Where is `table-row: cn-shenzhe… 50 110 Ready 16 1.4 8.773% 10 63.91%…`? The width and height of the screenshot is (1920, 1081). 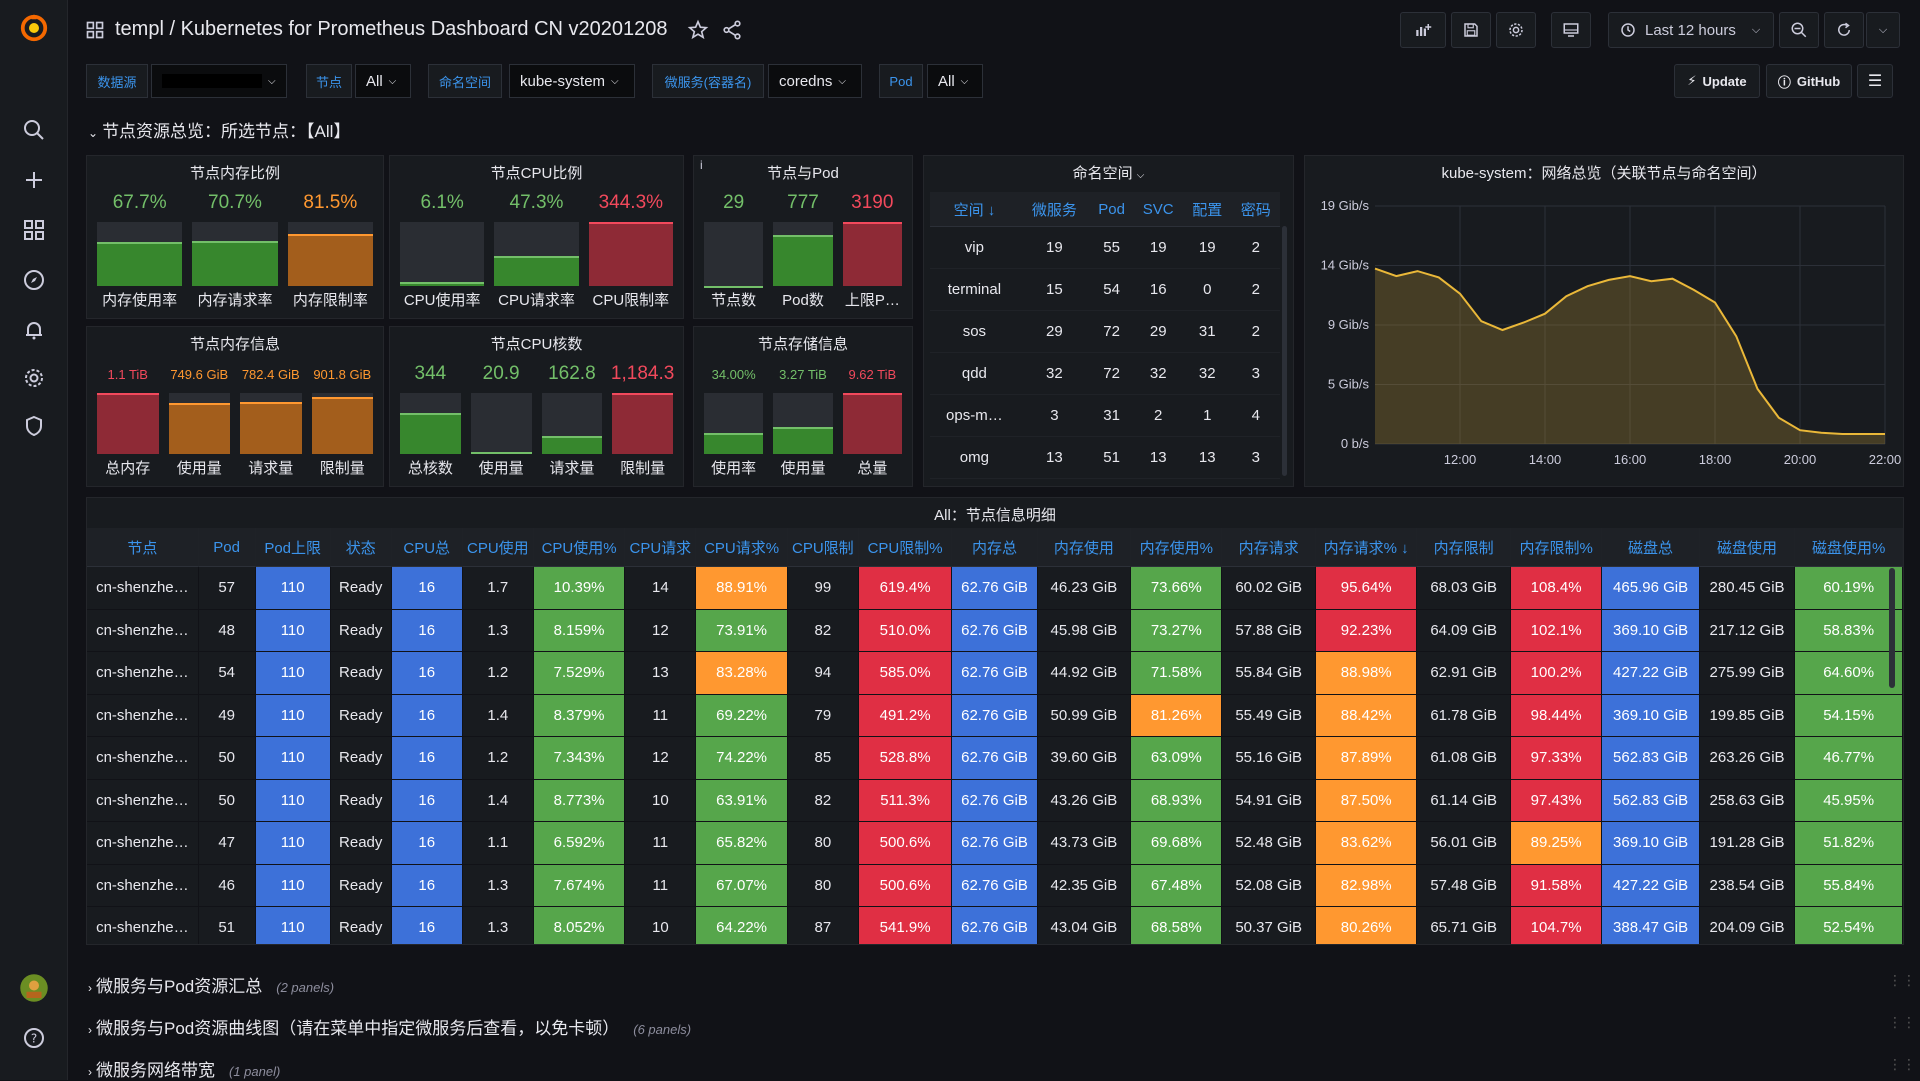
table-row: cn-shenzhe… 50 110 Ready 16 1.4 8.773% 10 63.91%… is located at coordinates (995, 800).